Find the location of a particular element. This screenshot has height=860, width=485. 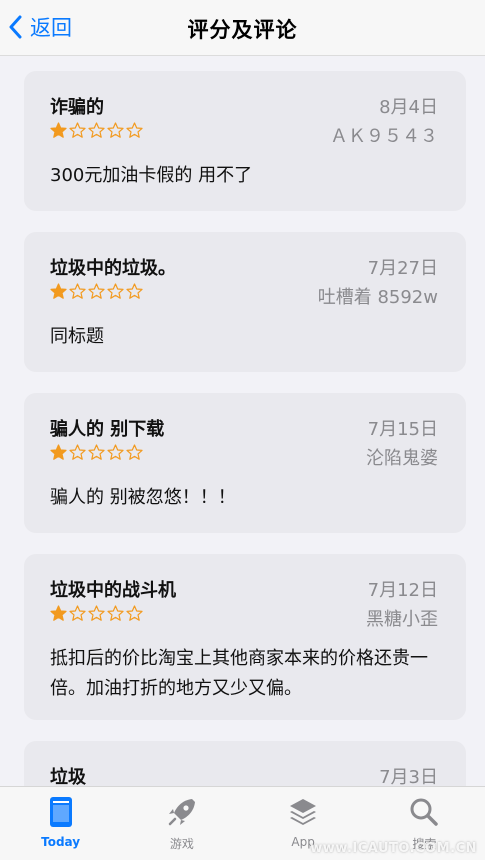

review-date: 7月15日 is located at coordinates (402, 429).